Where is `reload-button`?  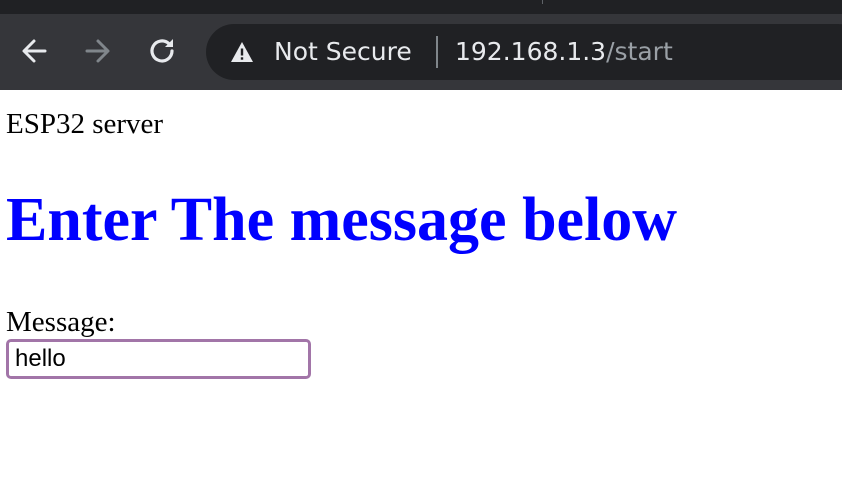
reload-button is located at coordinates (162, 51).